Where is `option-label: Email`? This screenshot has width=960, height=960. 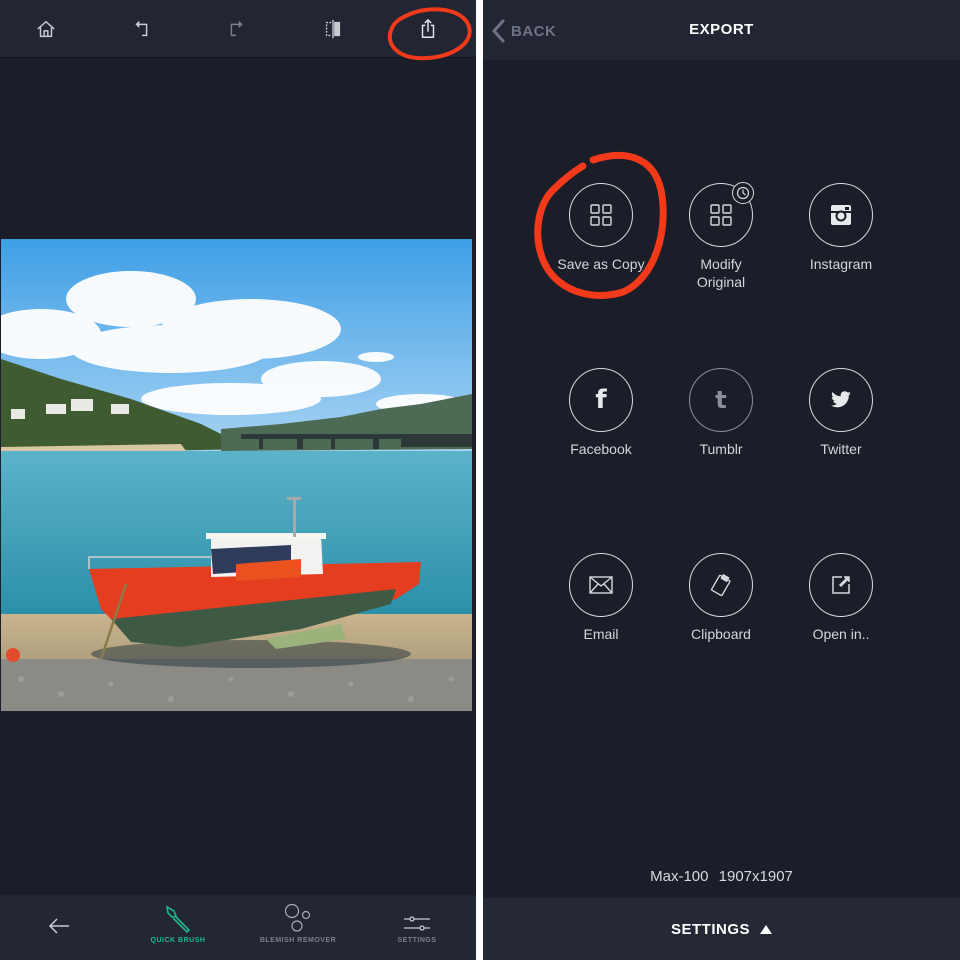 option-label: Email is located at coordinates (601, 634).